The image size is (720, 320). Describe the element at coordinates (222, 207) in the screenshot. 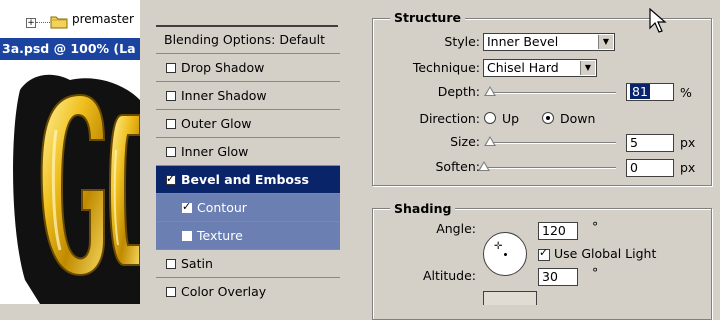

I see `style-item-label: Contour` at that location.